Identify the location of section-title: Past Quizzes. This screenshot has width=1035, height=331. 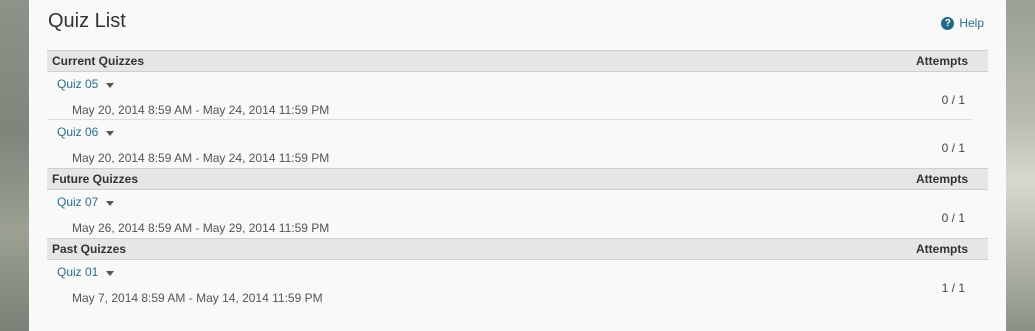
(89, 249).